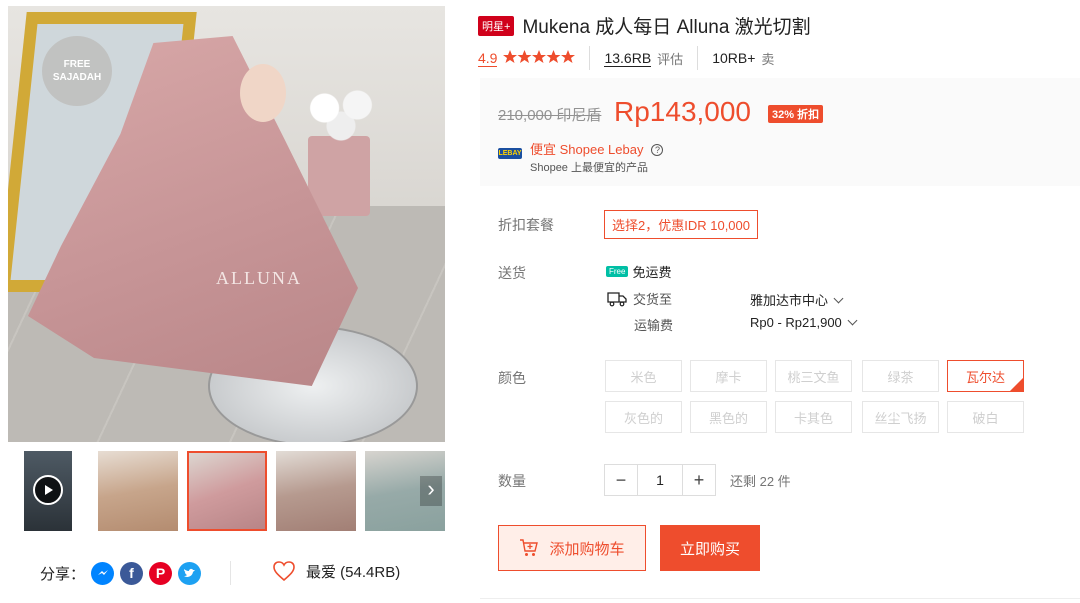 The width and height of the screenshot is (1080, 603). What do you see at coordinates (699, 480) in the screenshot?
I see `quantity-plus-button: +` at bounding box center [699, 480].